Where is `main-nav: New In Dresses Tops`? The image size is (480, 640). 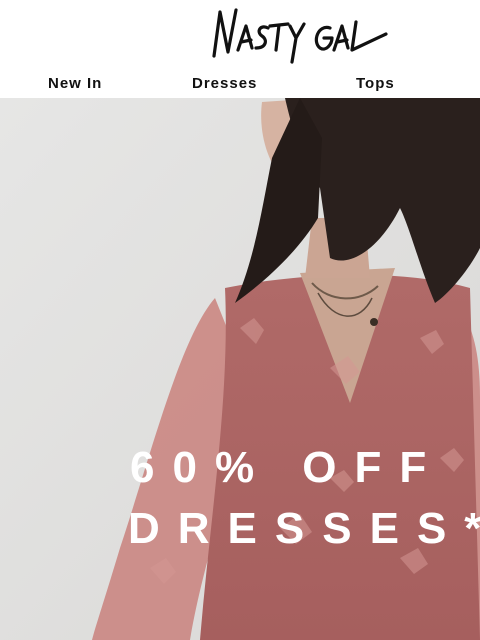 main-nav: New In Dresses Tops is located at coordinates (240, 84).